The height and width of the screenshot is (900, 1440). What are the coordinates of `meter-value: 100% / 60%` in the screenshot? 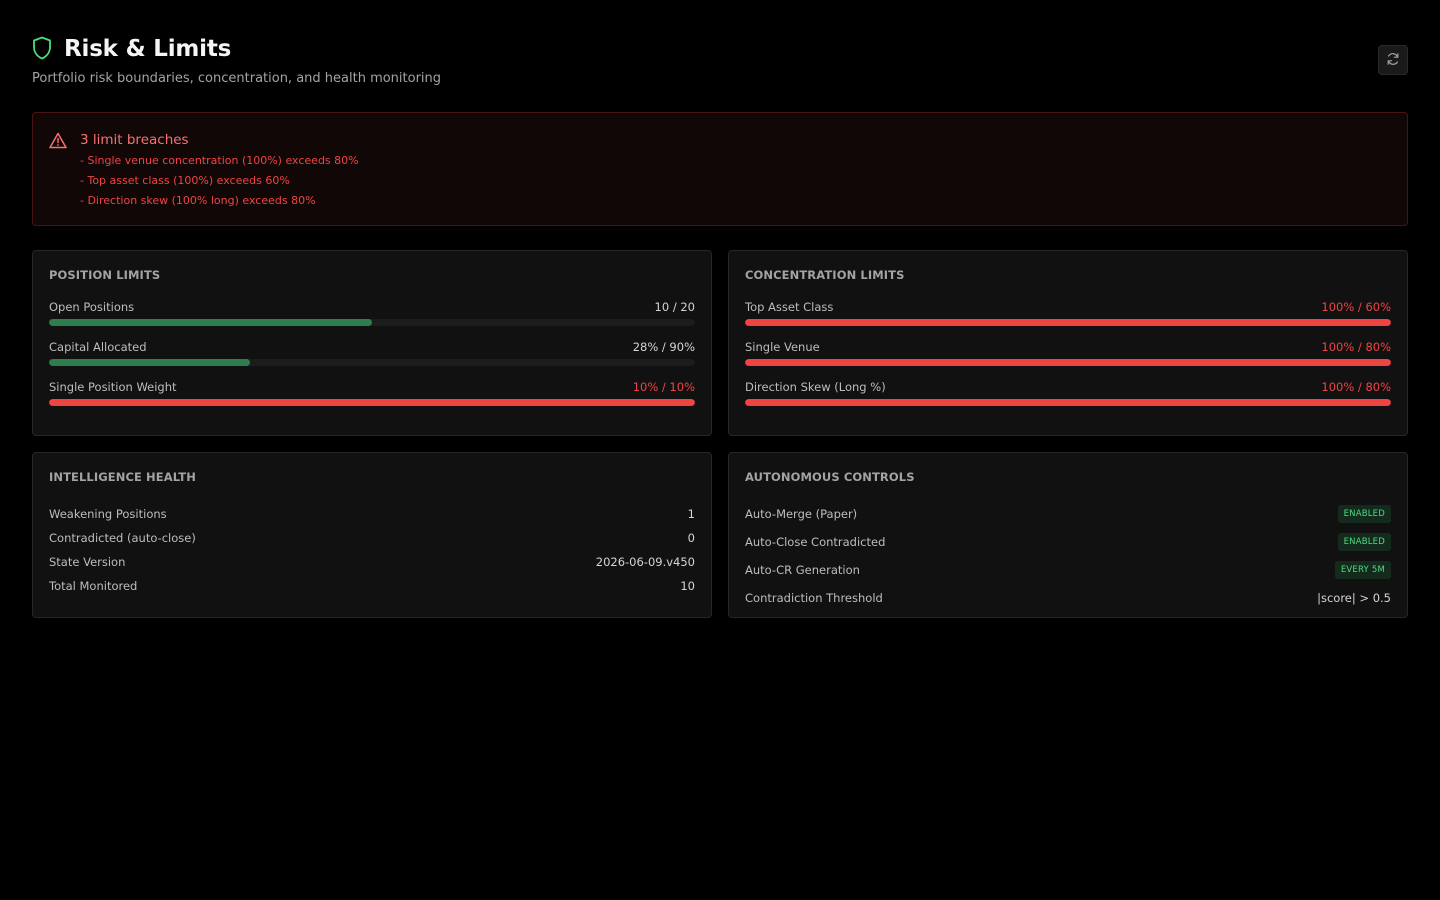 It's located at (1356, 307).